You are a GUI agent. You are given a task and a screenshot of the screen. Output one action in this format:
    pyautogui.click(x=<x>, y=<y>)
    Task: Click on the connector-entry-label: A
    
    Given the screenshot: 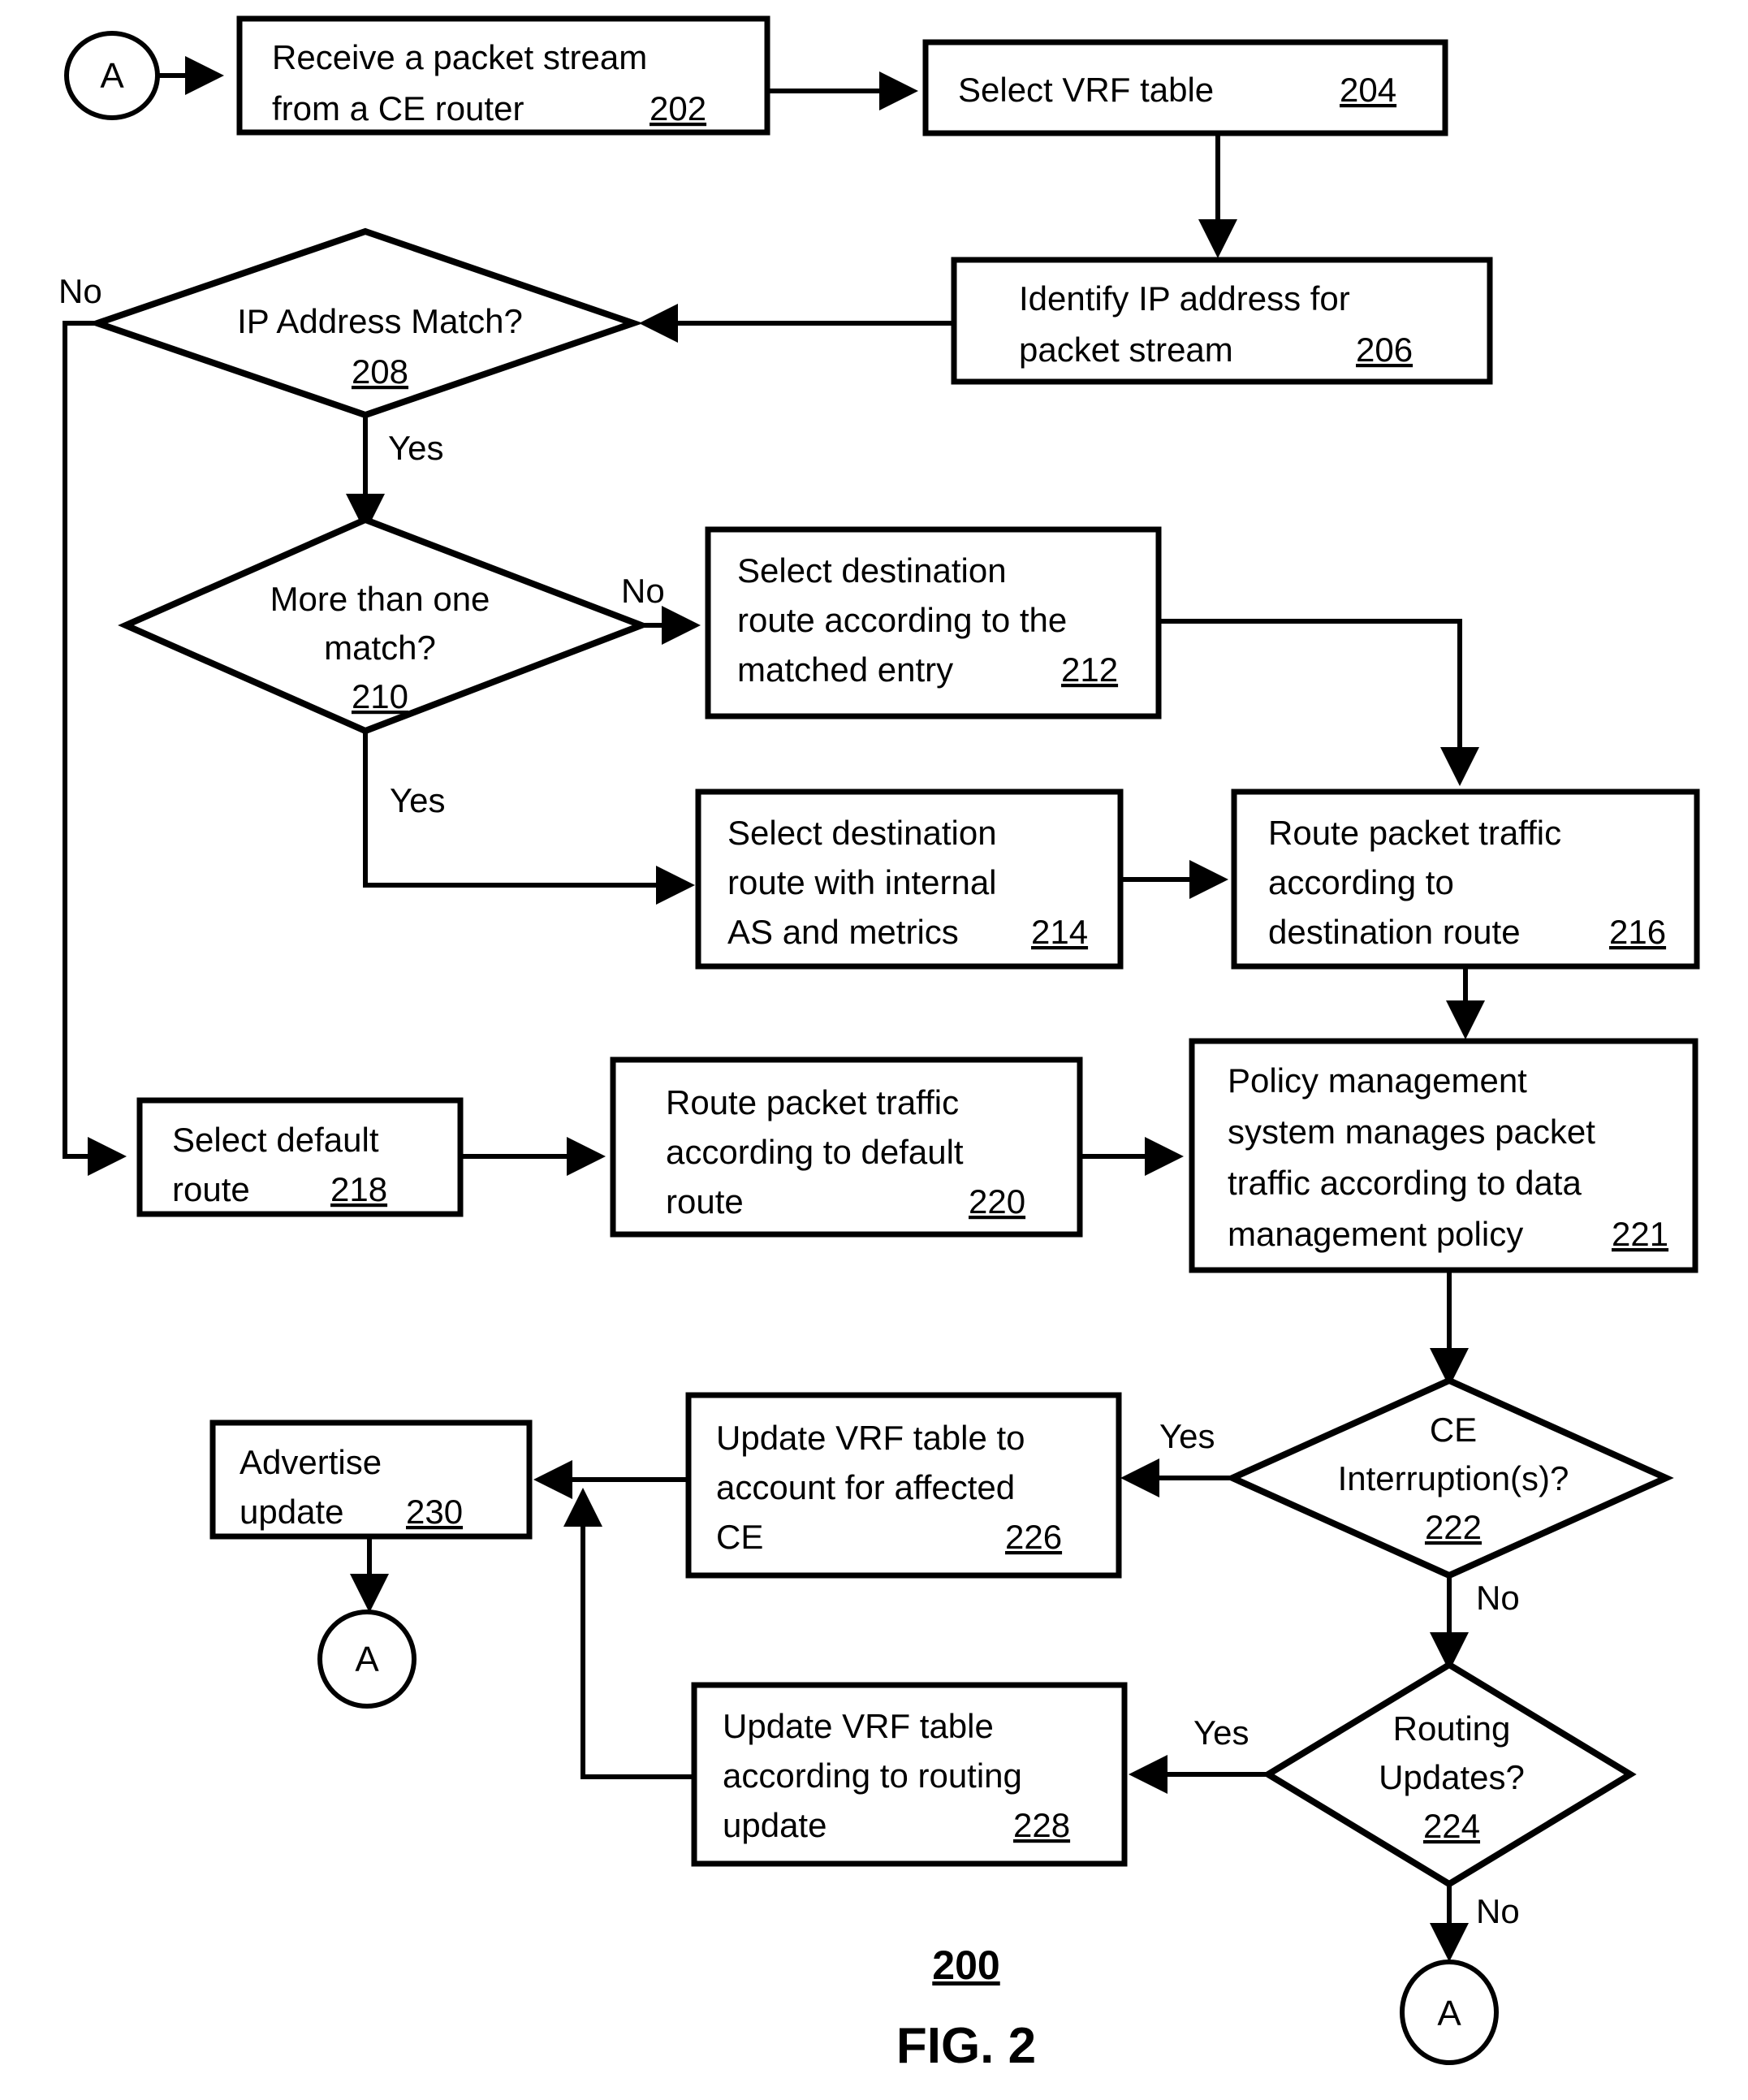 What is the action you would take?
    pyautogui.click(x=112, y=76)
    